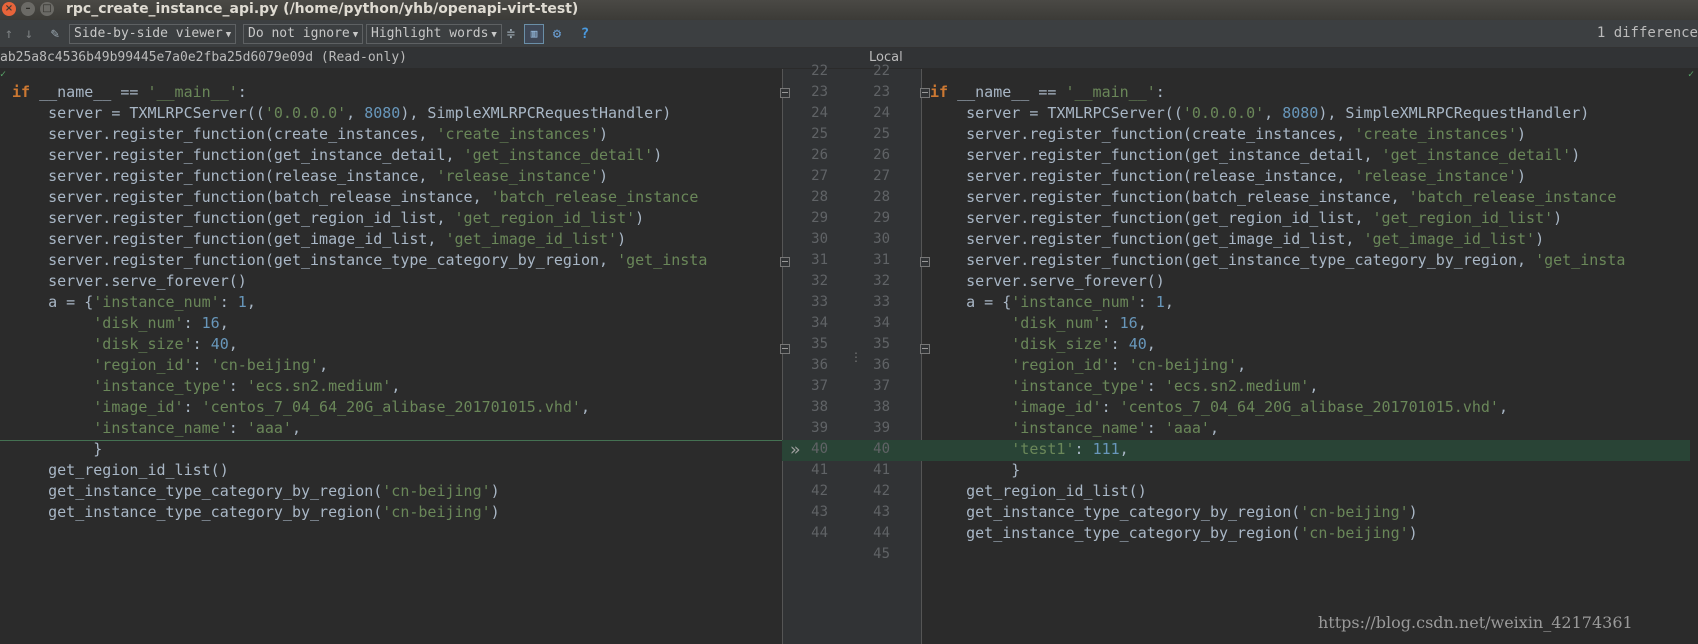  I want to click on code-token: '0.0.0.0', so click(305, 113).